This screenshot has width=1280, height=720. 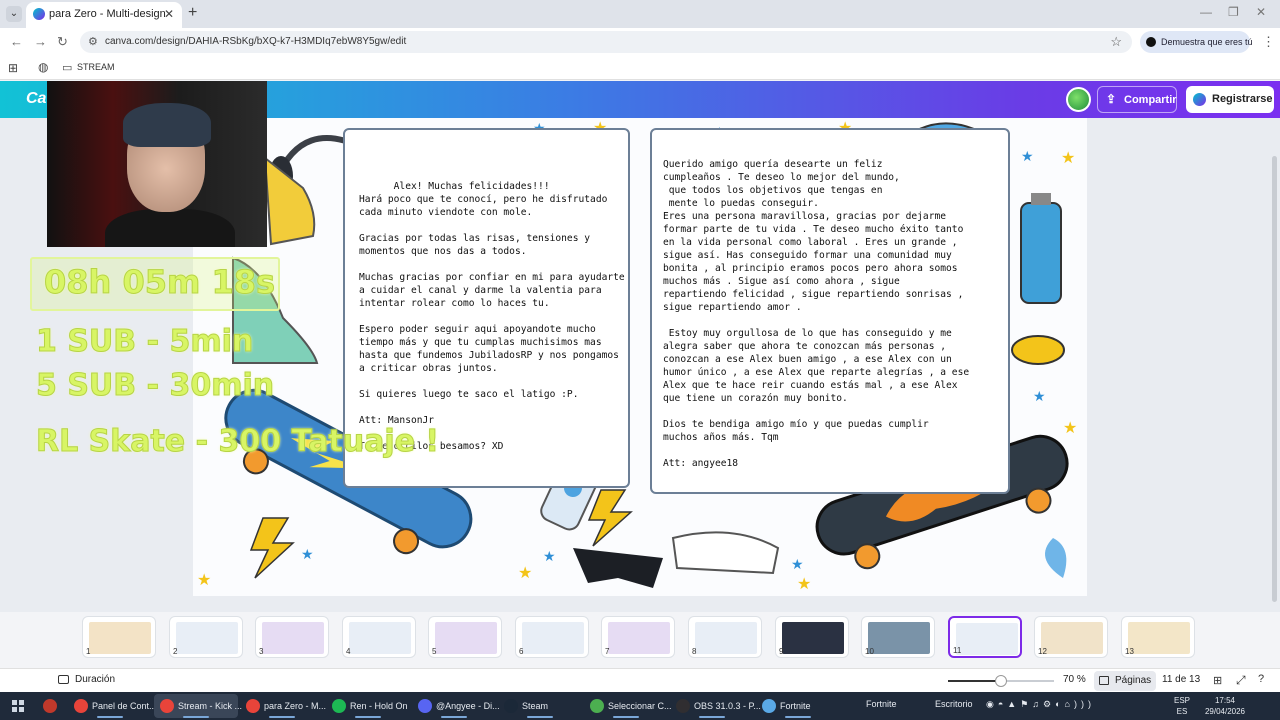 I want to click on globe-icon: ◍, so click(x=43, y=67).